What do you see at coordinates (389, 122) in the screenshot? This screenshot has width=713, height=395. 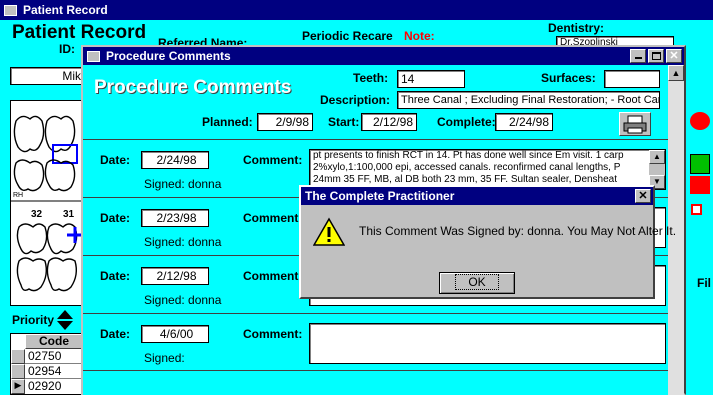 I see `start-field: 2/12/98` at bounding box center [389, 122].